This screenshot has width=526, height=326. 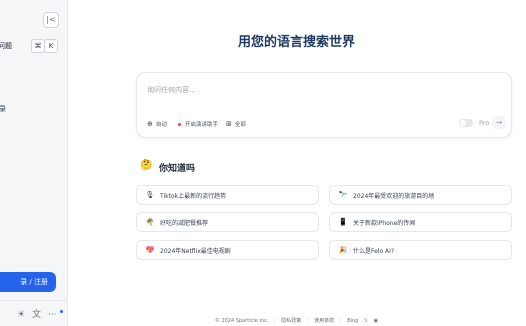 I want to click on sidebar: |< 问题 ⌘ K 录 录 / 注册 ☀ 文 ···, so click(x=34, y=163).